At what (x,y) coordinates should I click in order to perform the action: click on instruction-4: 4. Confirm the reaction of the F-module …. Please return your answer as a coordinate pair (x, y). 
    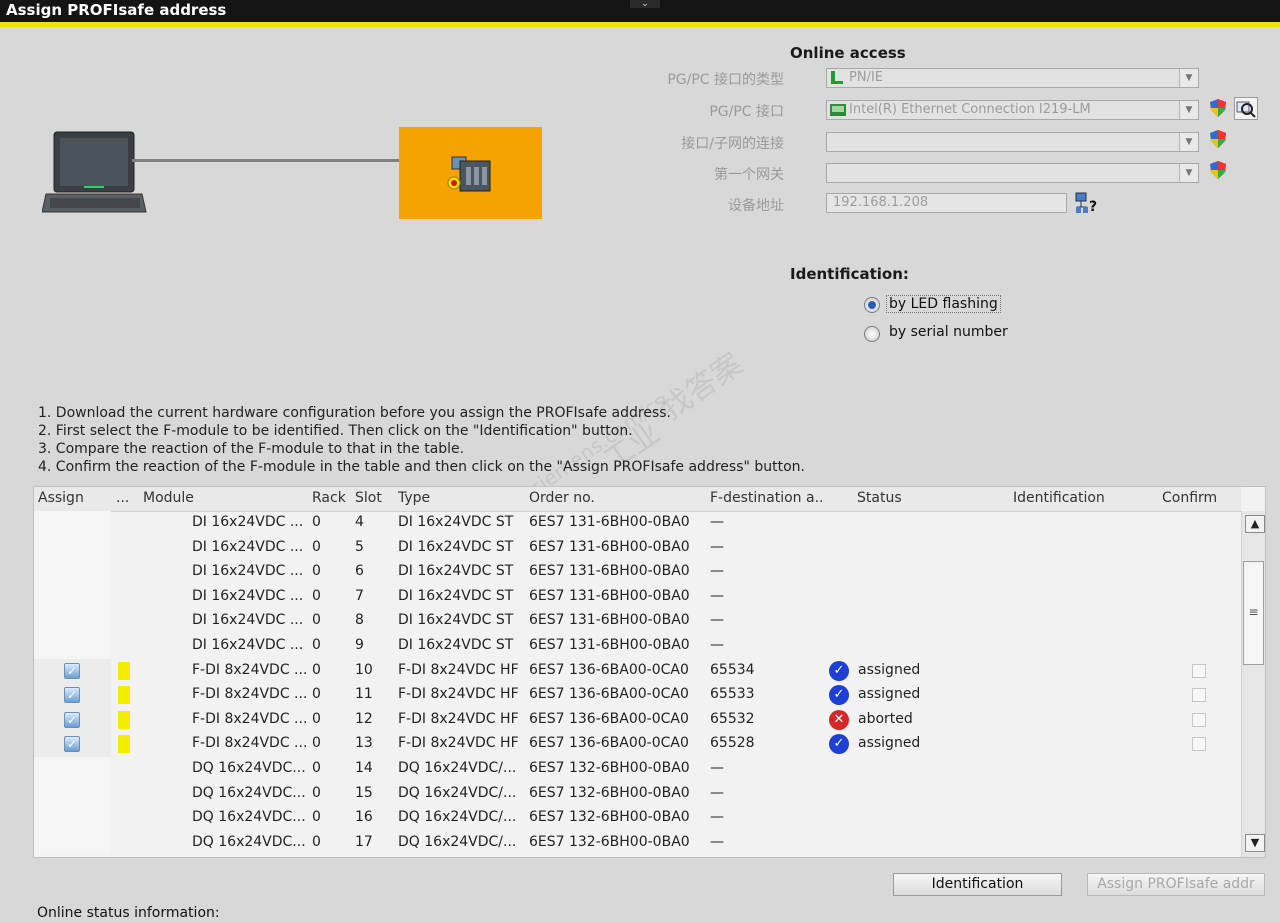
    Looking at the image, I should click on (421, 467).